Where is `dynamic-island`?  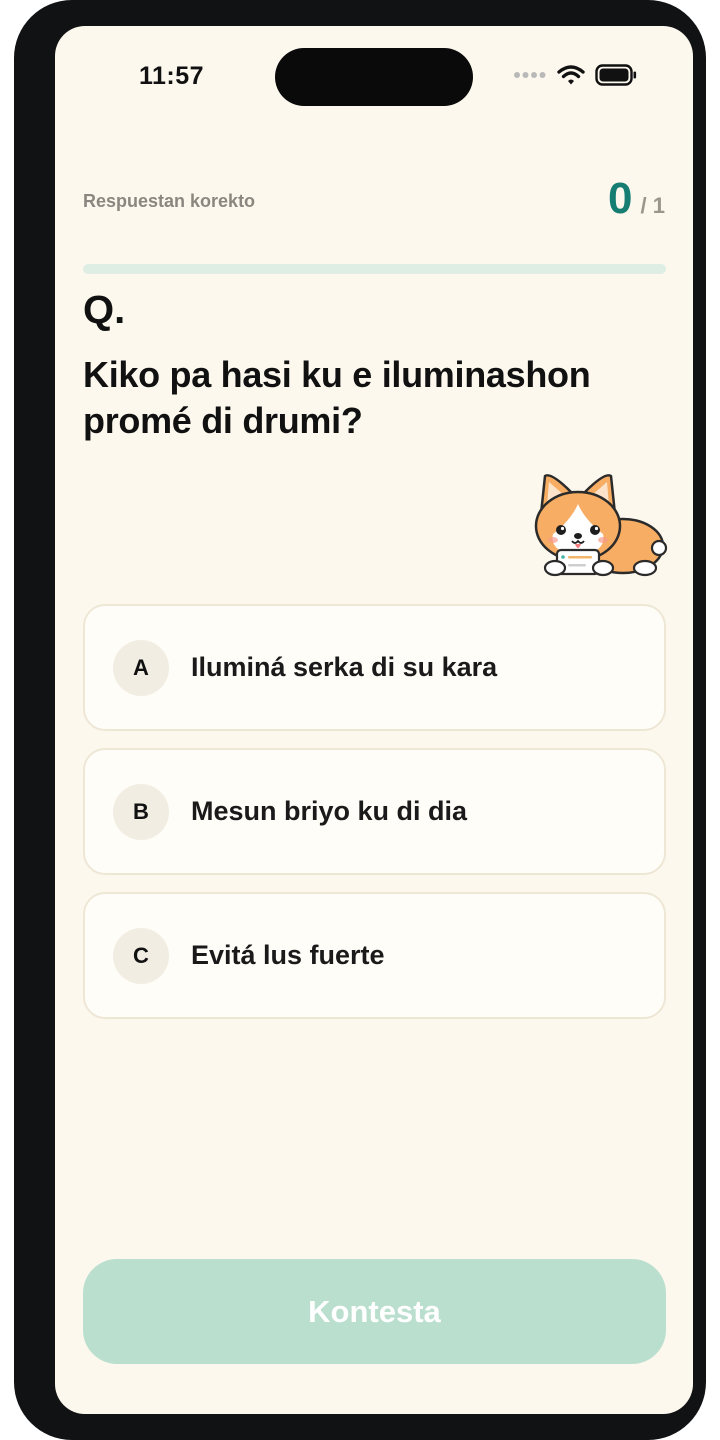
dynamic-island is located at coordinates (374, 77).